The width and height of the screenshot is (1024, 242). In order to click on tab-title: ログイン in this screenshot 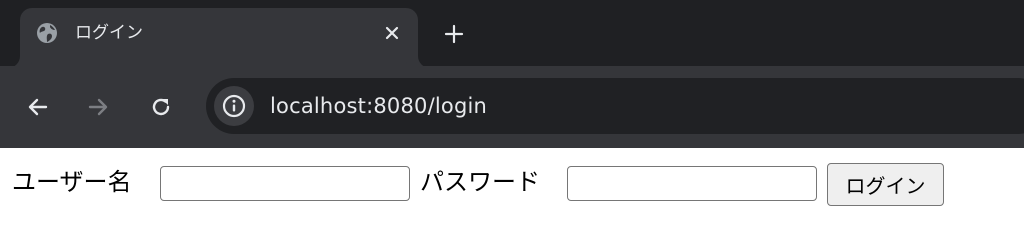, I will do `click(109, 33)`.